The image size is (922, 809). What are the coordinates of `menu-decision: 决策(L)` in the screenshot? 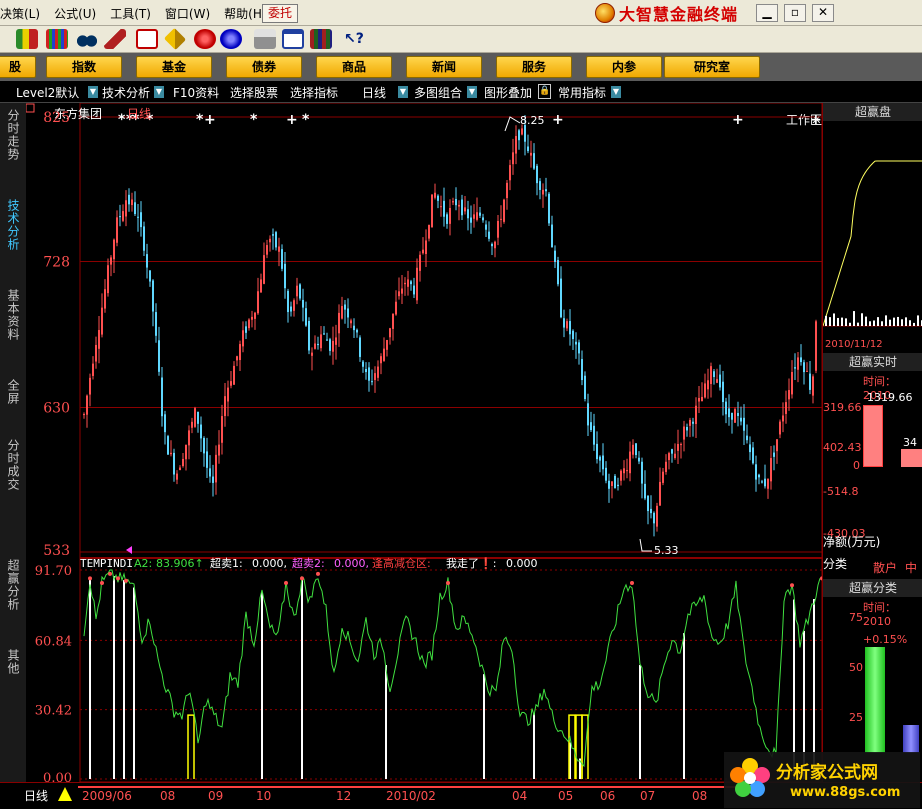 It's located at (20, 13).